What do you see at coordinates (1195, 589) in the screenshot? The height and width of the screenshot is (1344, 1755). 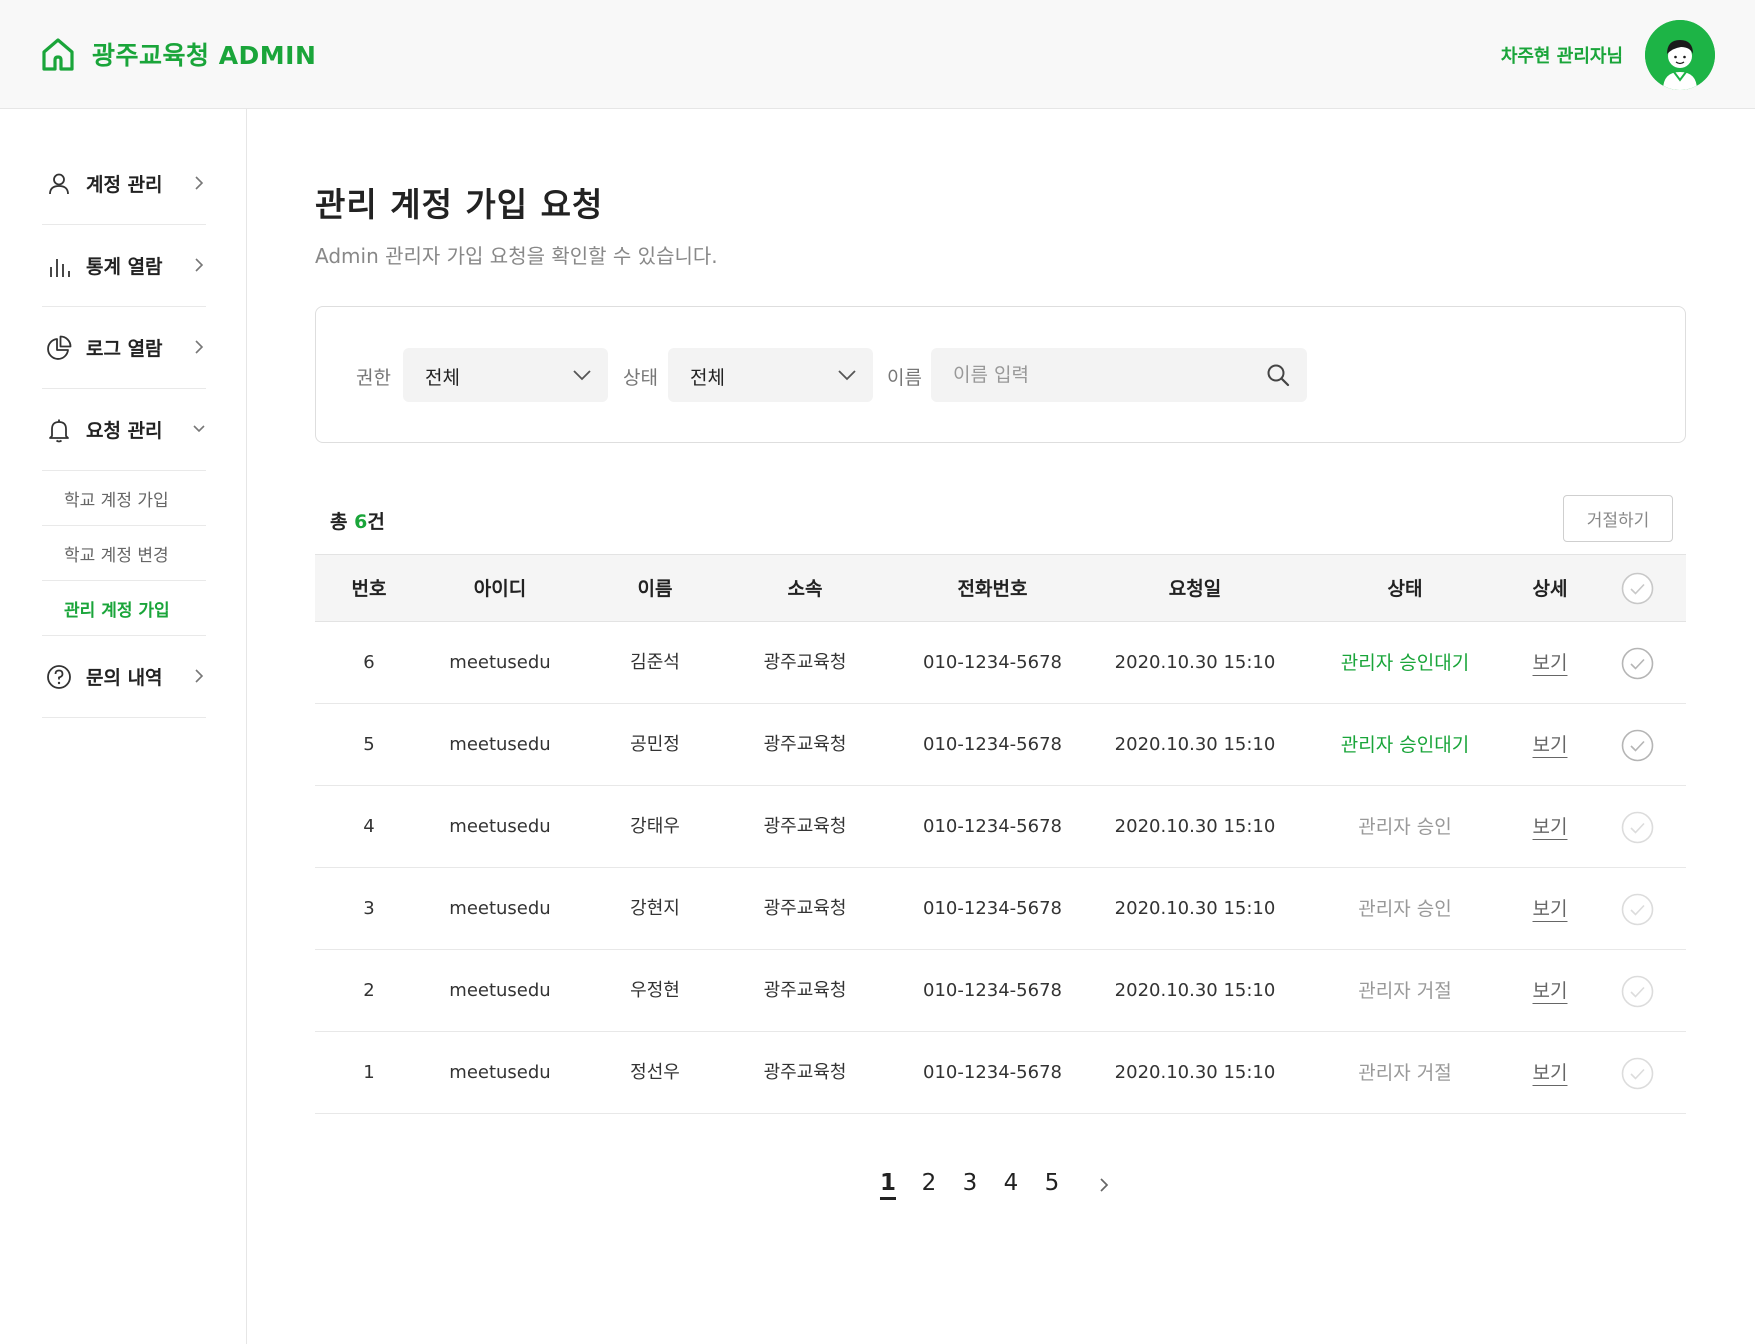 I see `col-header-date: 요청일` at bounding box center [1195, 589].